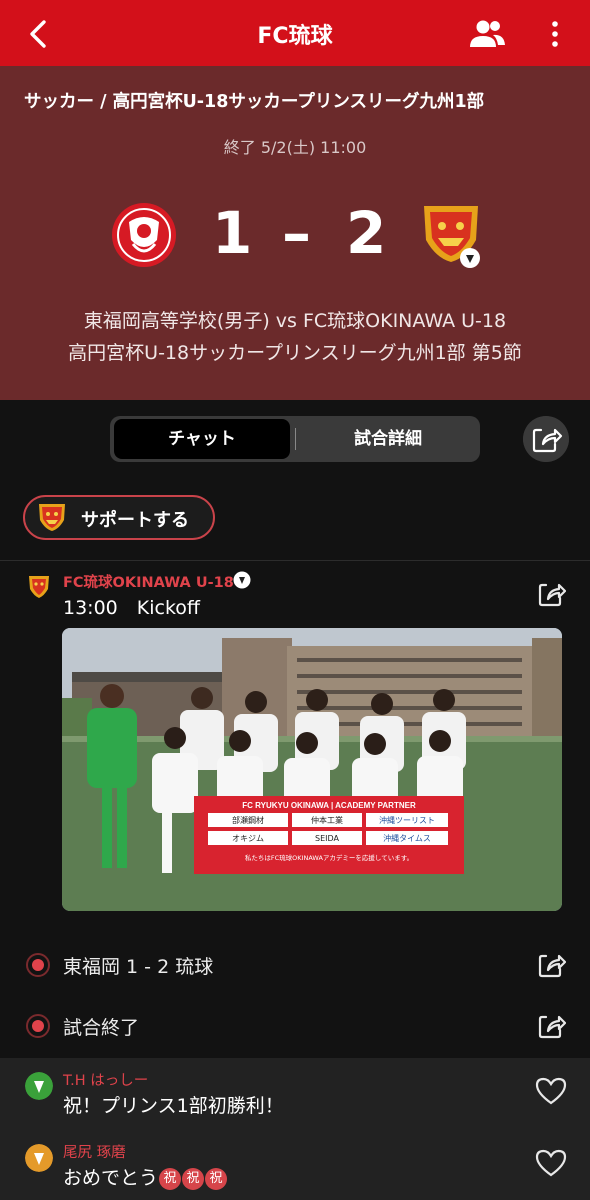 This screenshot has height=1200, width=590. Describe the element at coordinates (295, 321) in the screenshot. I see `match-teams: 東福岡高等学校(男子) vs FC琉球OKINAWA U-18` at that location.